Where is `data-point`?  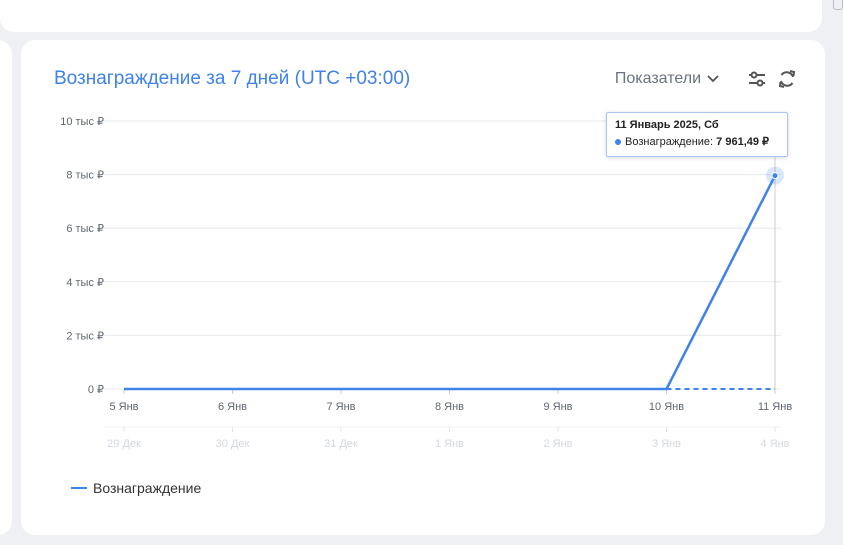 data-point is located at coordinates (775, 176).